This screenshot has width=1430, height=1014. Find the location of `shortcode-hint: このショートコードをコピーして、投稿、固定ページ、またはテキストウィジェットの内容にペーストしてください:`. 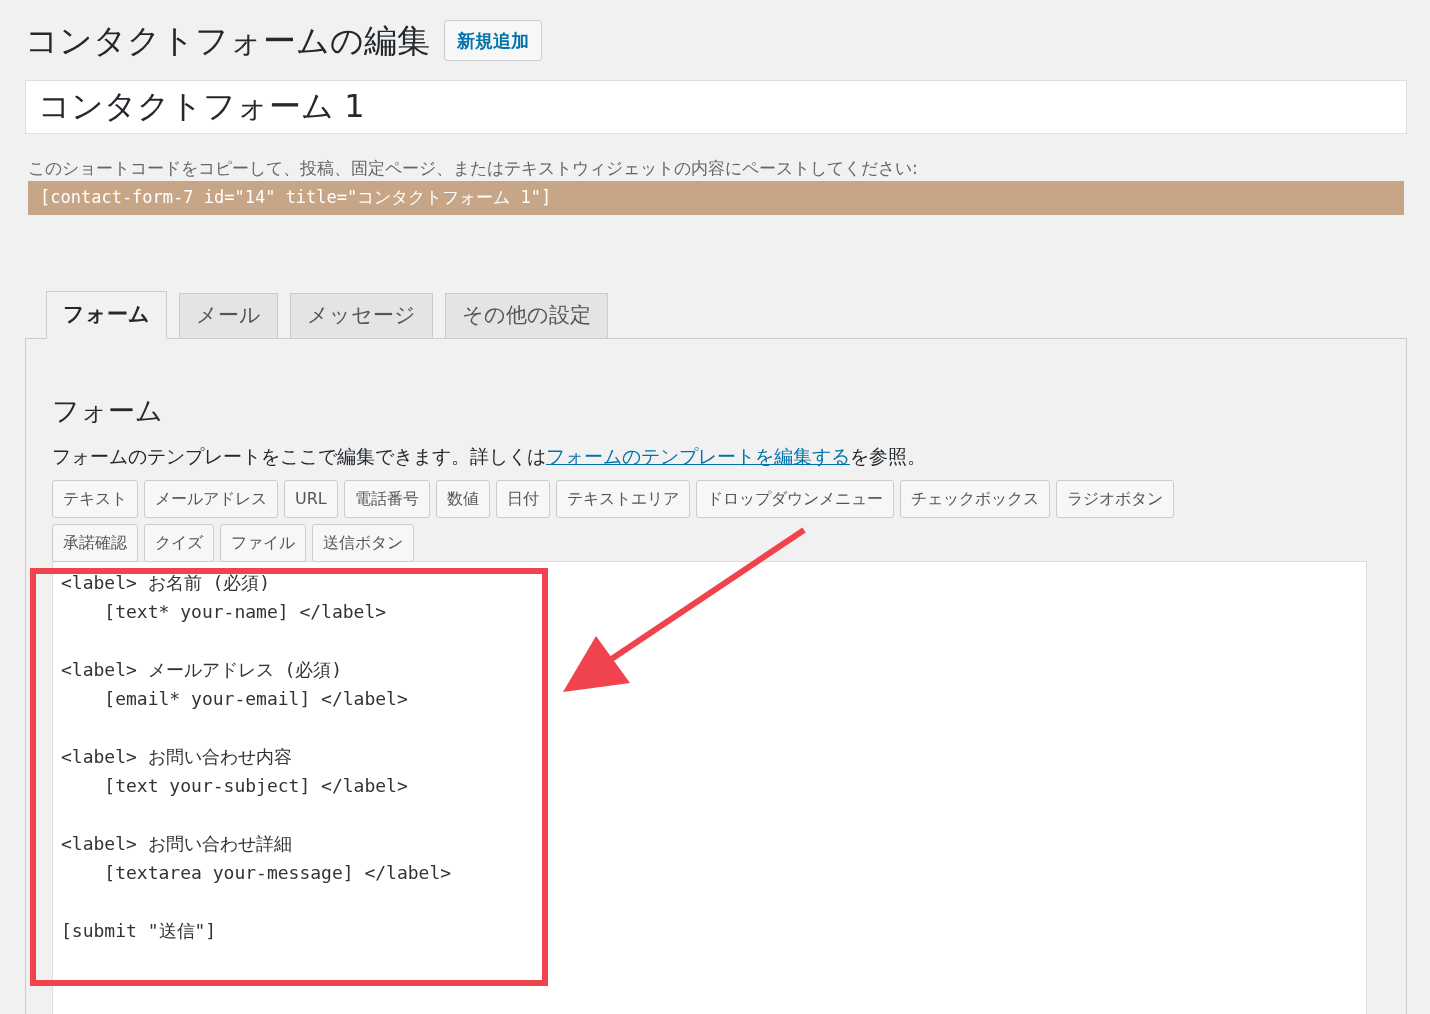

shortcode-hint: このショートコードをコピーして、投稿、固定ページ、またはテキストウィジェットの内容にペーストしてください: is located at coordinates (473, 168).